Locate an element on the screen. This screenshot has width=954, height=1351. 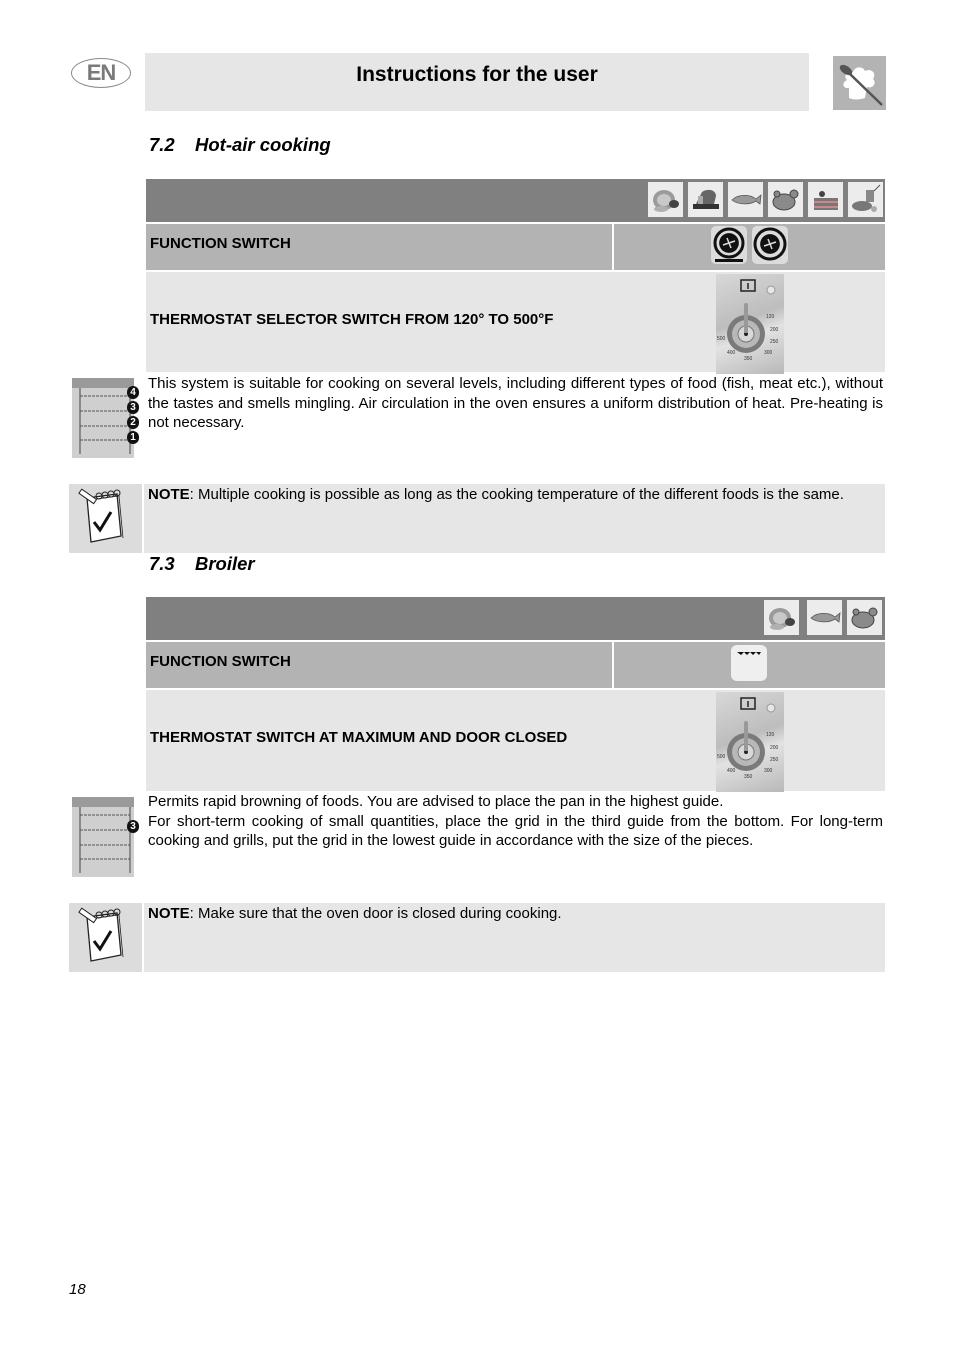
section-heading-broiler: 7.3 Broiler is located at coordinates (202, 564).